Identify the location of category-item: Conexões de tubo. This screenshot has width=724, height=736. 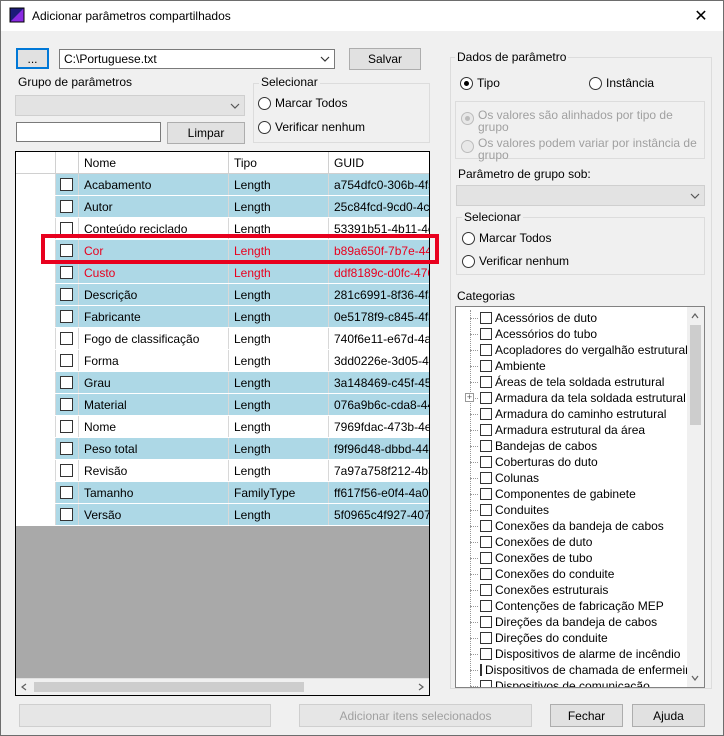
(572, 558).